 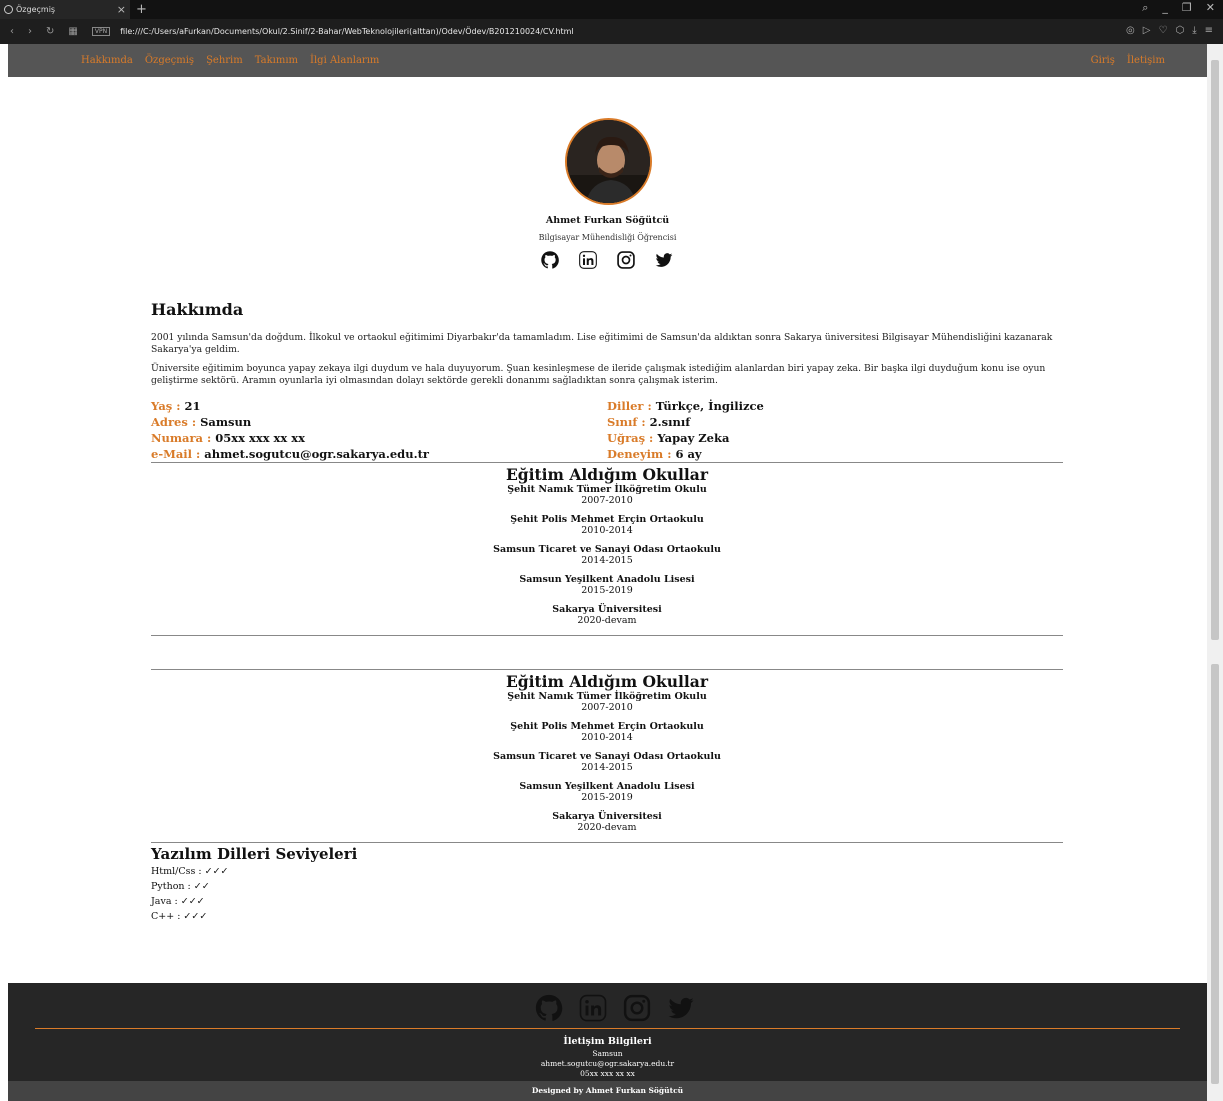 I want to click on footer-phone: 05xx xxx xx xx, so click(x=607, y=1073).